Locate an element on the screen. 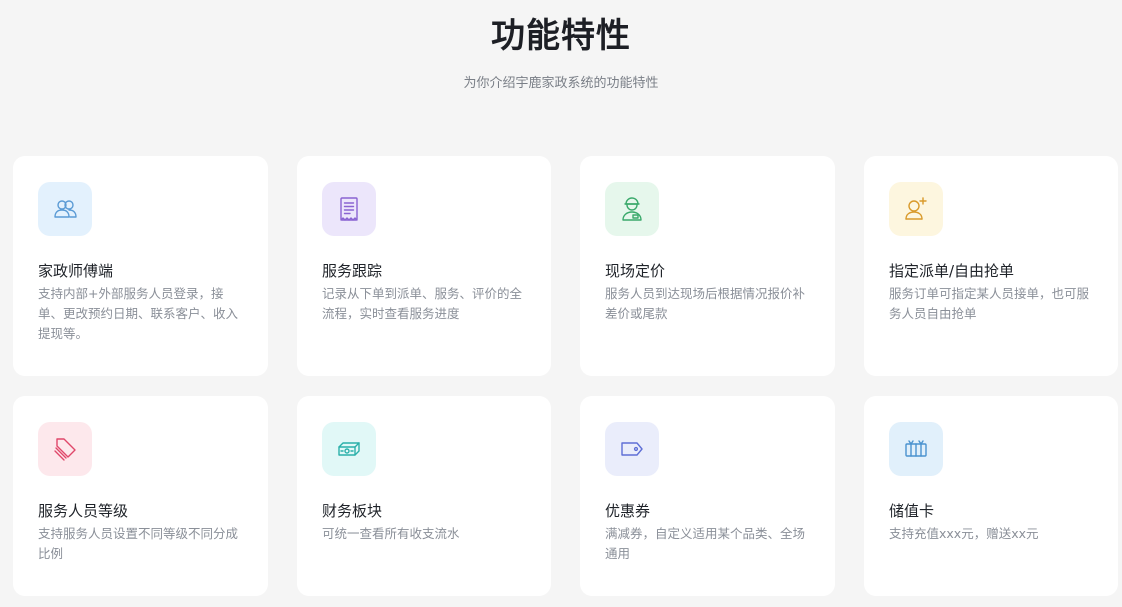  gift-card-icon is located at coordinates (916, 449).